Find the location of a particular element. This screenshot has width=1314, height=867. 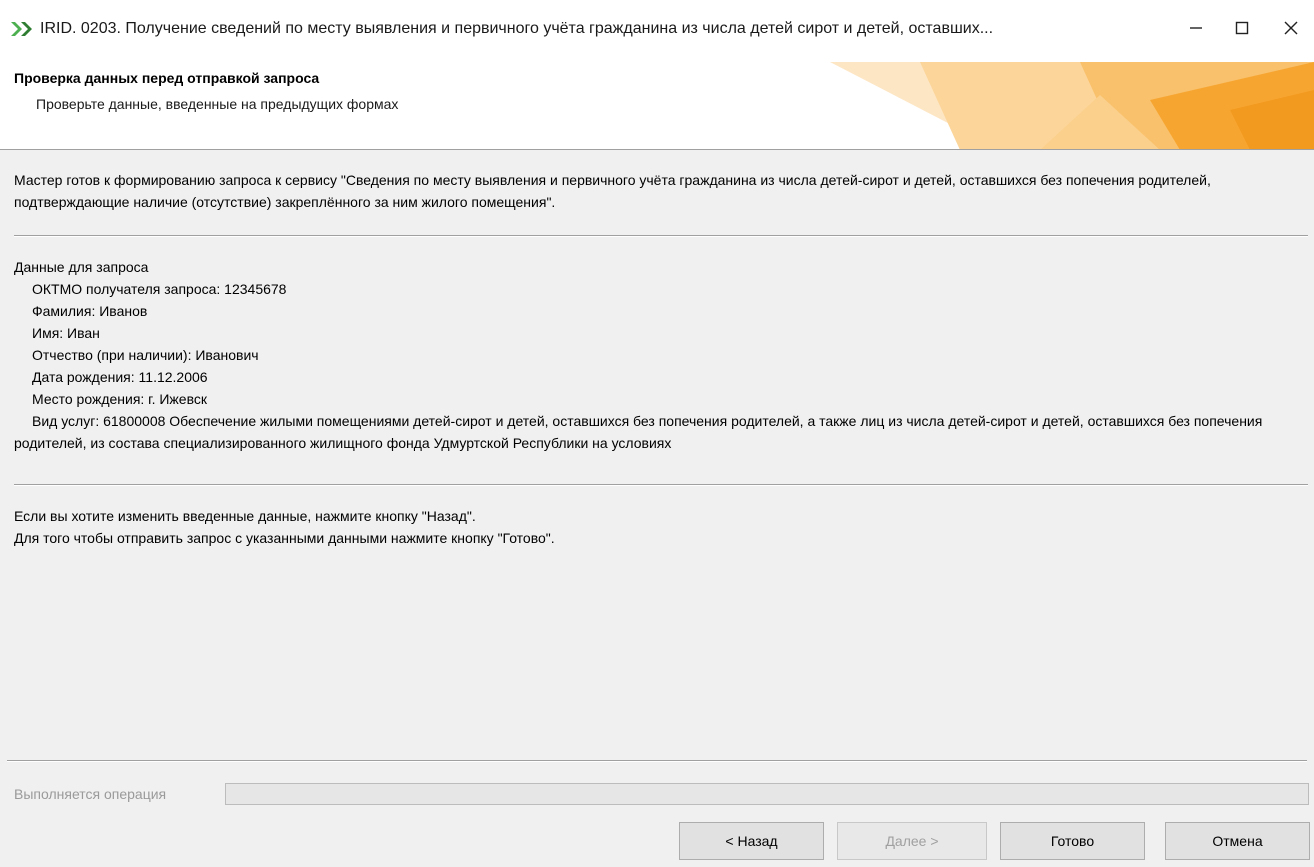

field-oktmo: ОКТМО получателя запроса: 12345678 is located at coordinates (159, 289).